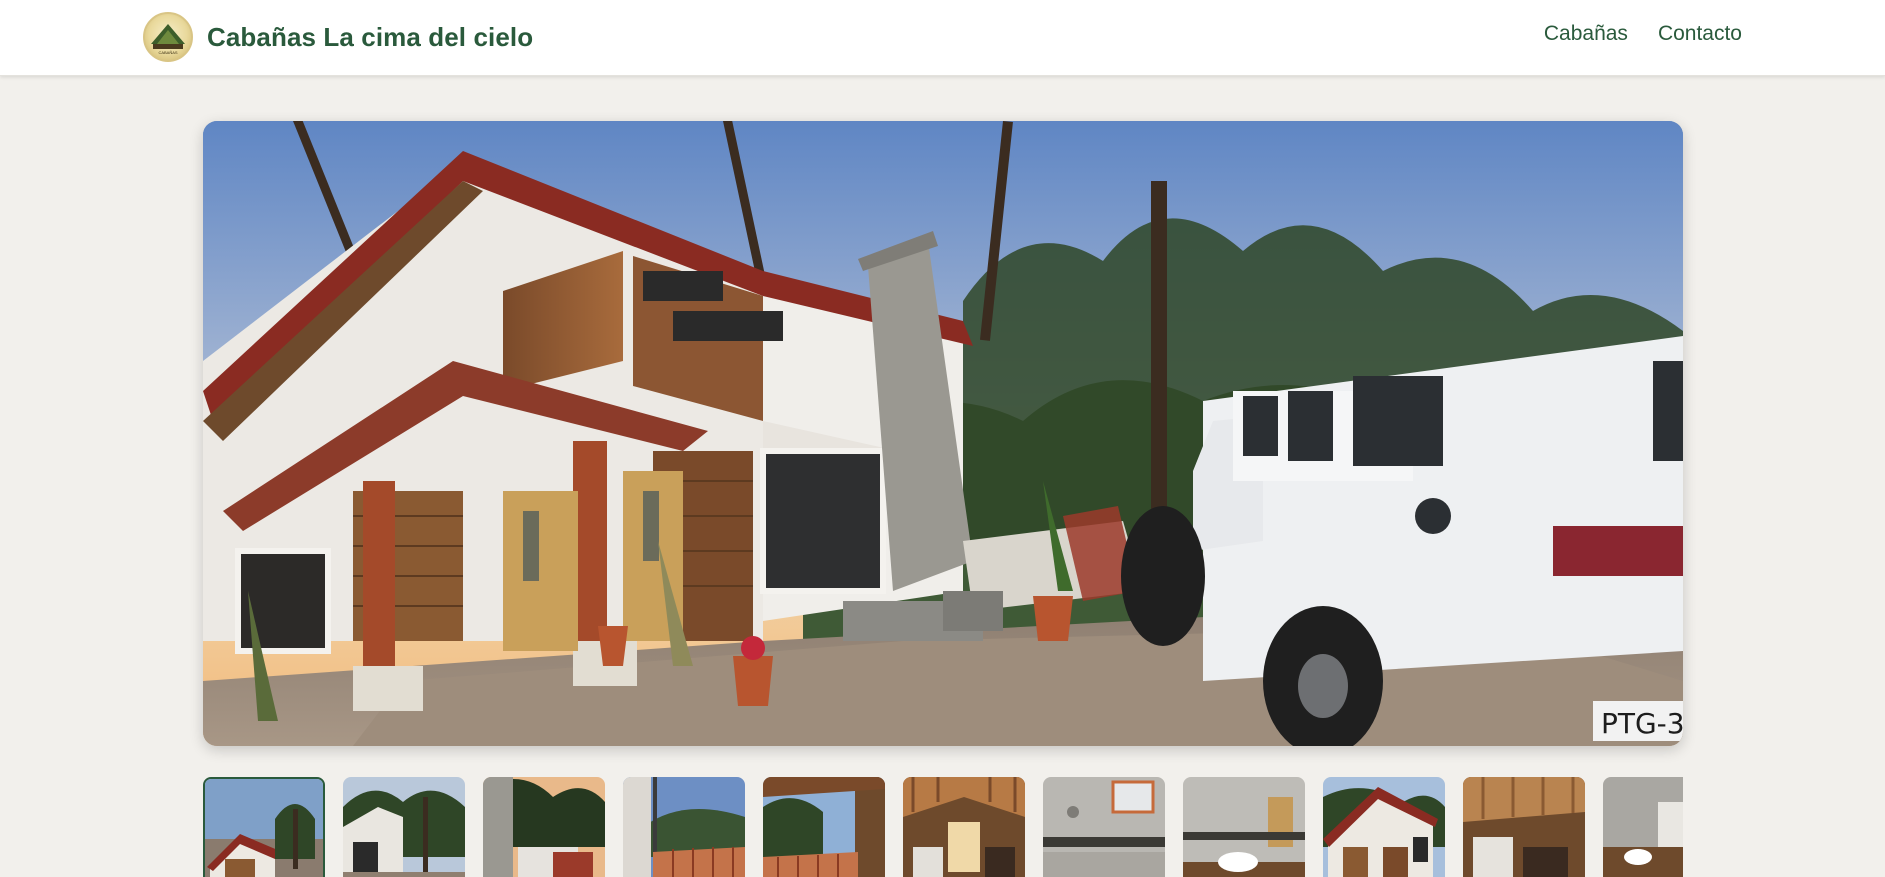 This screenshot has width=1885, height=877. I want to click on nav-link-cabanas: Cabañas, so click(1586, 34).